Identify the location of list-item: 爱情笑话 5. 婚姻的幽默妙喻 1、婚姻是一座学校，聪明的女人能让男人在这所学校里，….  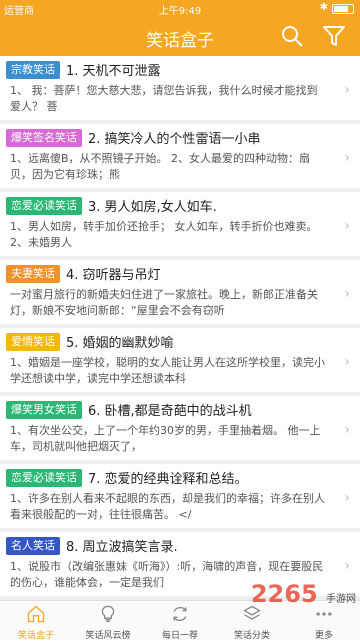
(180, 362).